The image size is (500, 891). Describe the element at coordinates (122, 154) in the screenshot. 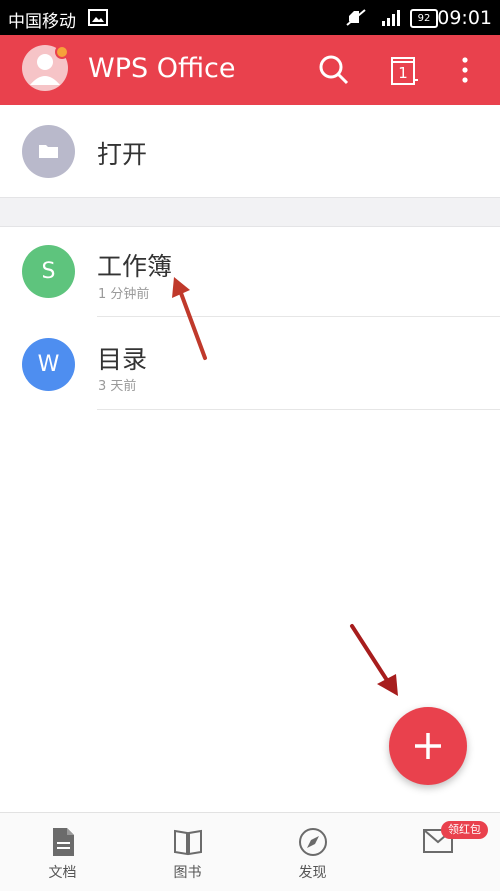

I see `open-label: 打开` at that location.